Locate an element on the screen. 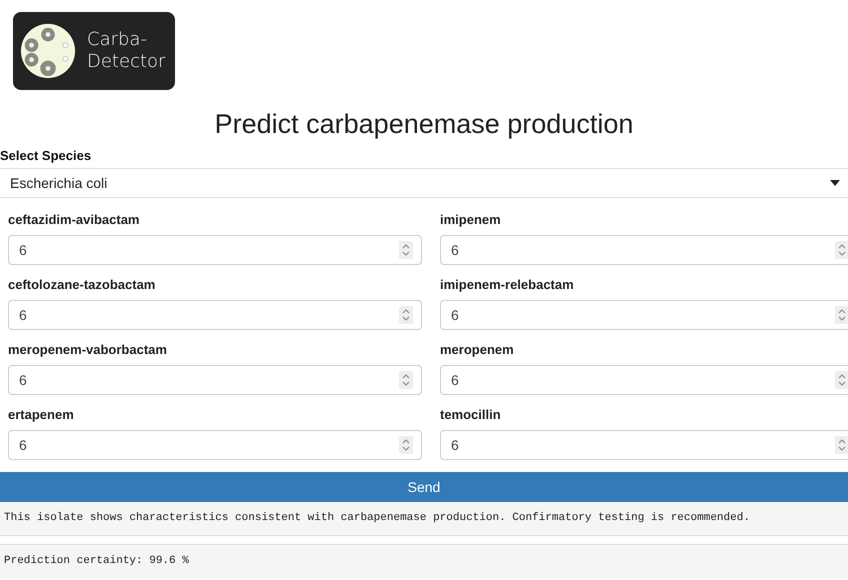 The image size is (848, 580). logo-text: Carba- is located at coordinates (117, 40).